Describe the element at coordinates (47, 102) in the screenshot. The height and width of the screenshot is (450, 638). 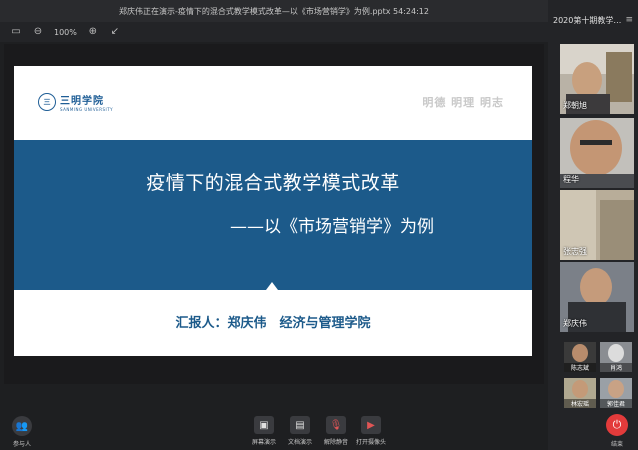
I see `logo-seal: 三` at that location.